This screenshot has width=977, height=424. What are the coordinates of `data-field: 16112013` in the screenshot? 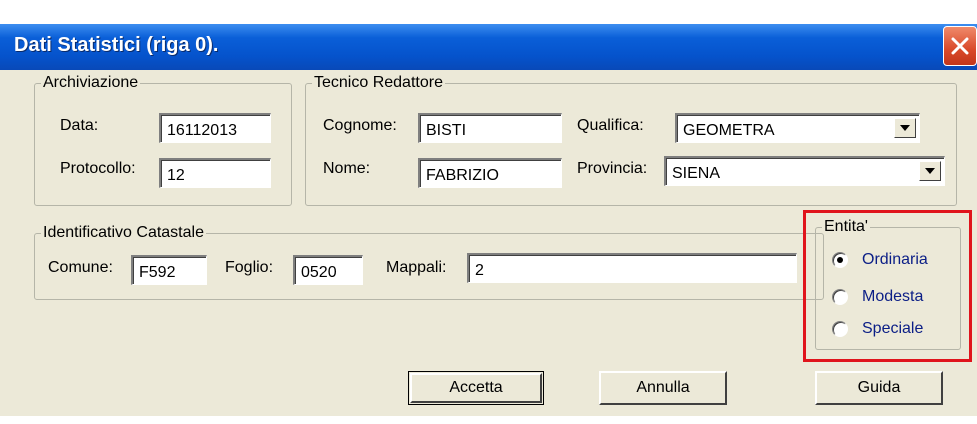 It's located at (215, 128).